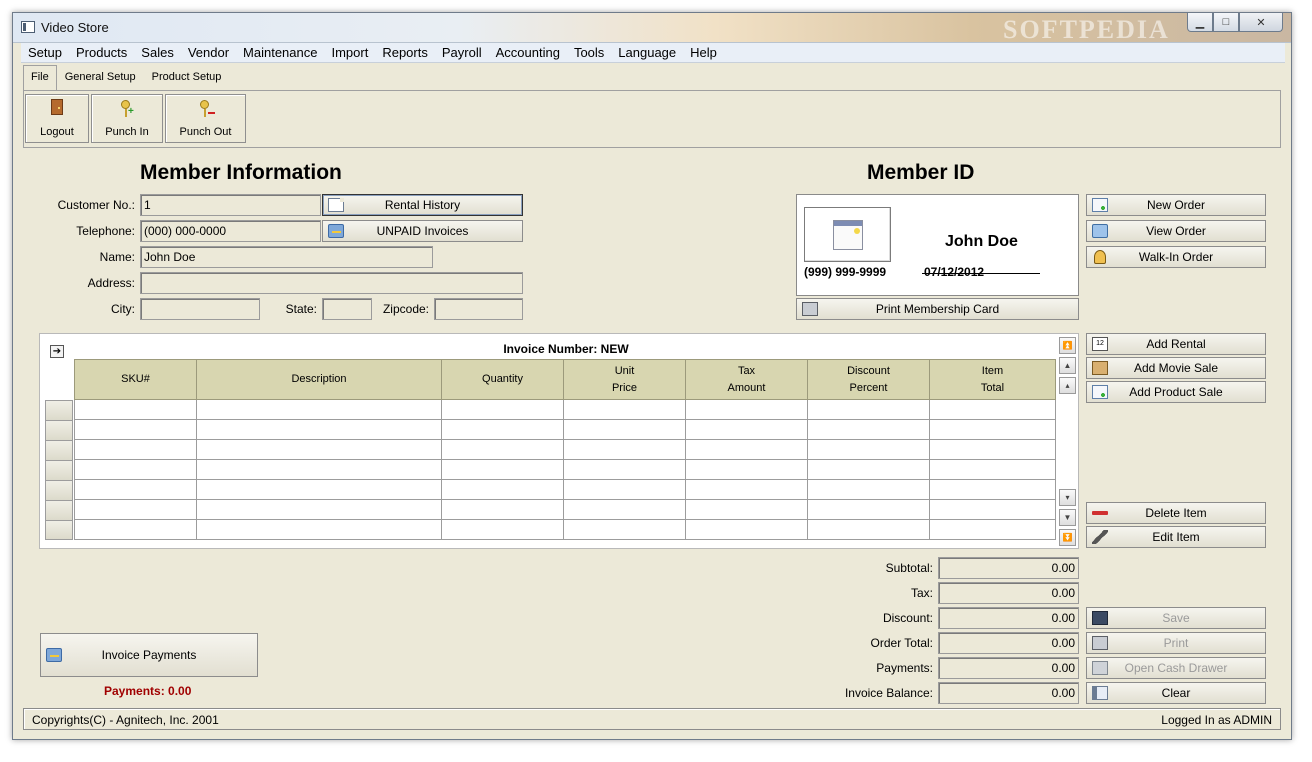  Describe the element at coordinates (101, 53) in the screenshot. I see `menu-products: Products` at that location.